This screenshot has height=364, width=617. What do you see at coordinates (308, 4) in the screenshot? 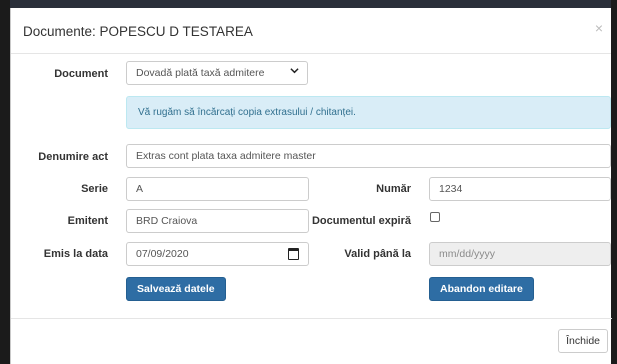
I see `page-backdrop-top` at bounding box center [308, 4].